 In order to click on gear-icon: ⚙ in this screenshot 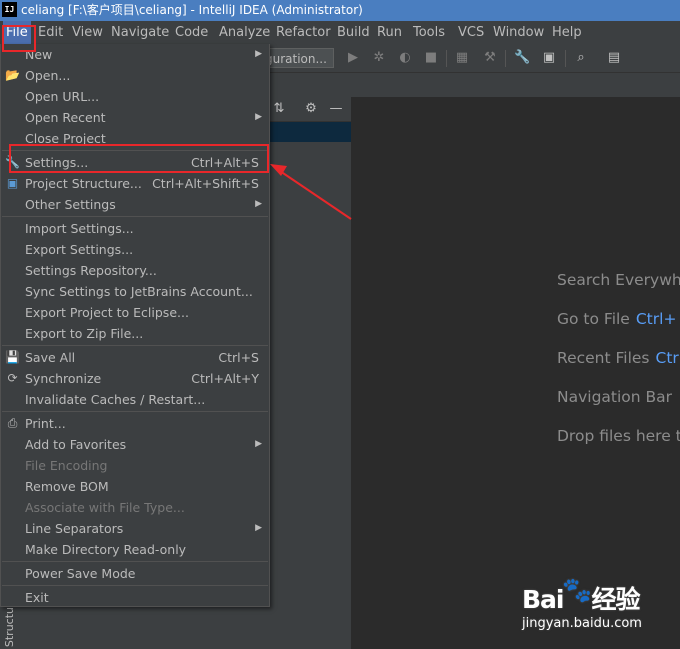, I will do `click(311, 109)`.